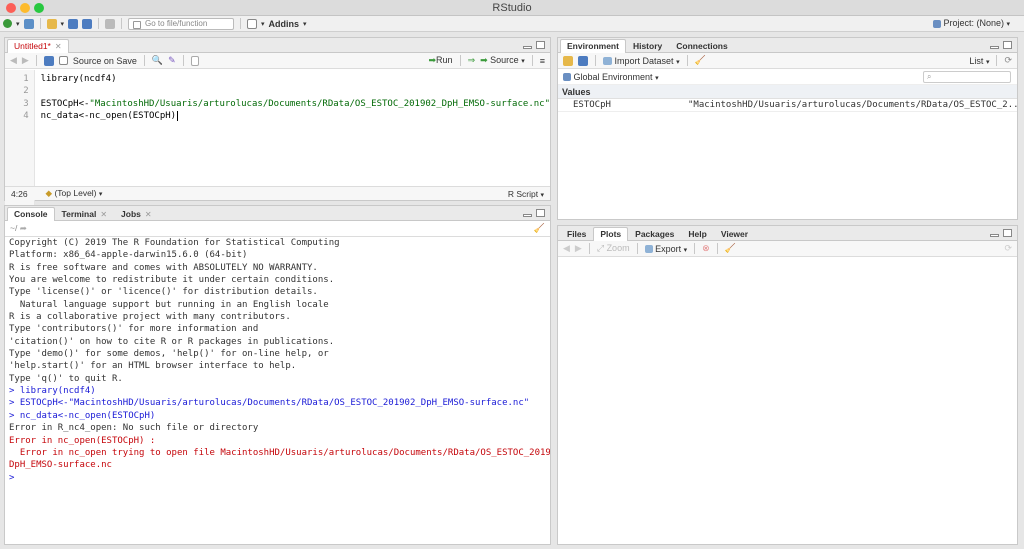 The height and width of the screenshot is (549, 1024). I want to click on tab-terminal: Terminal ✕, so click(85, 213).